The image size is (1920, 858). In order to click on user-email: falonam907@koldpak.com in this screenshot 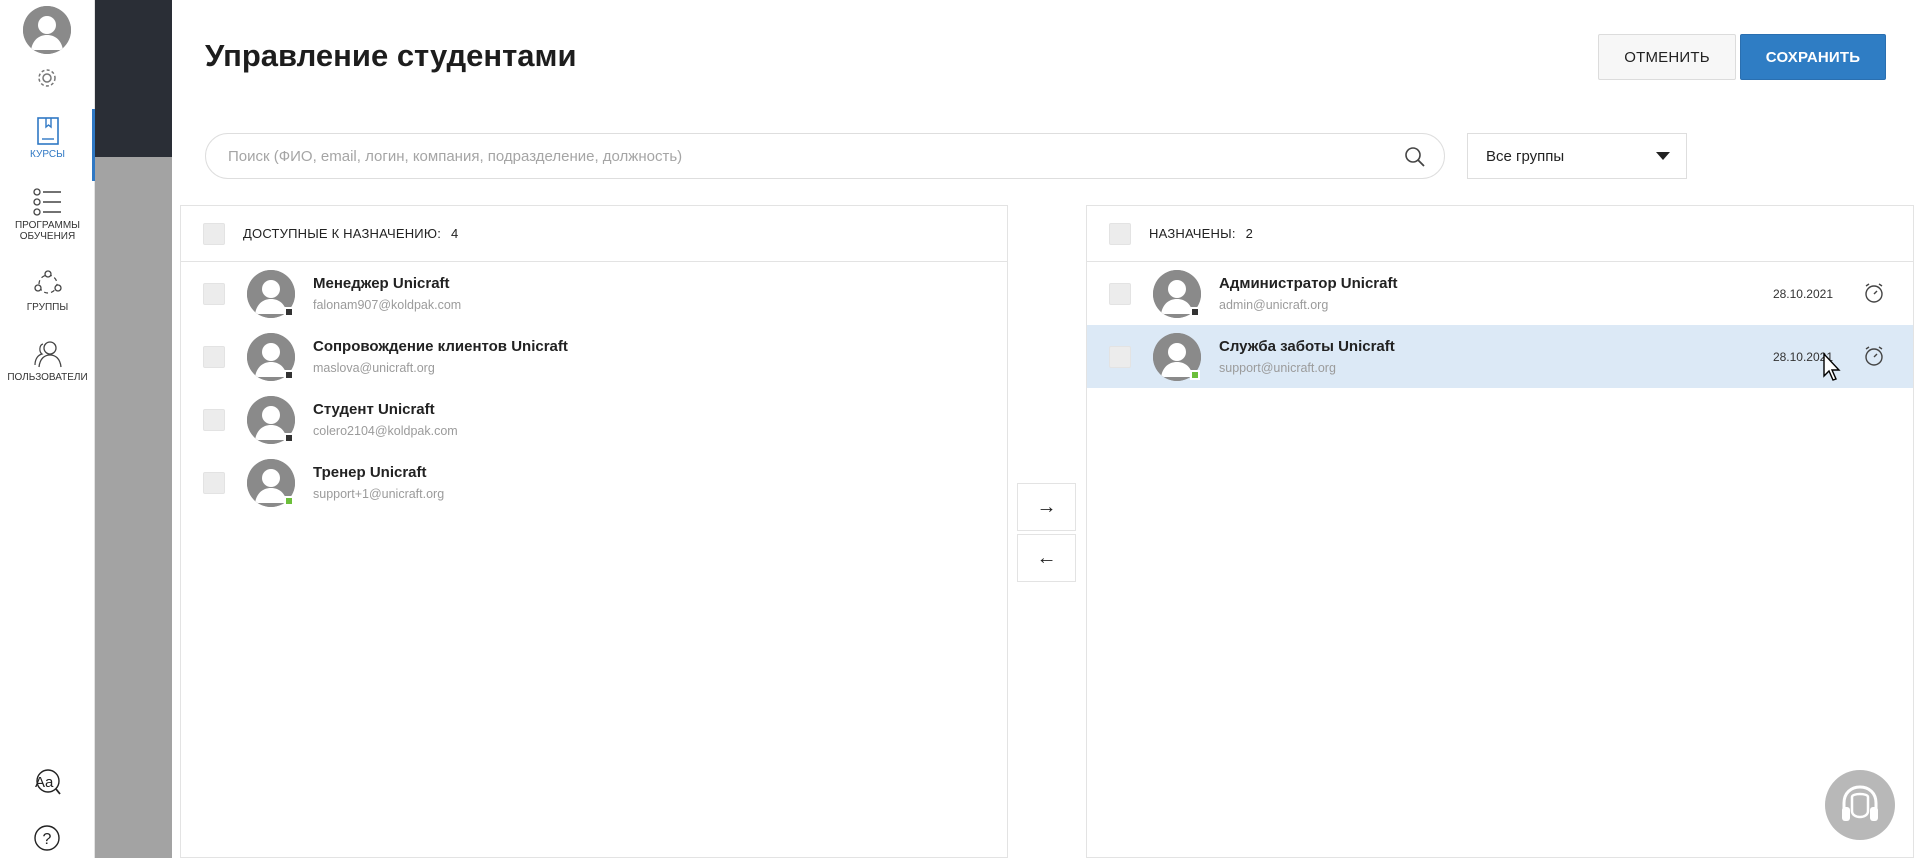, I will do `click(387, 305)`.